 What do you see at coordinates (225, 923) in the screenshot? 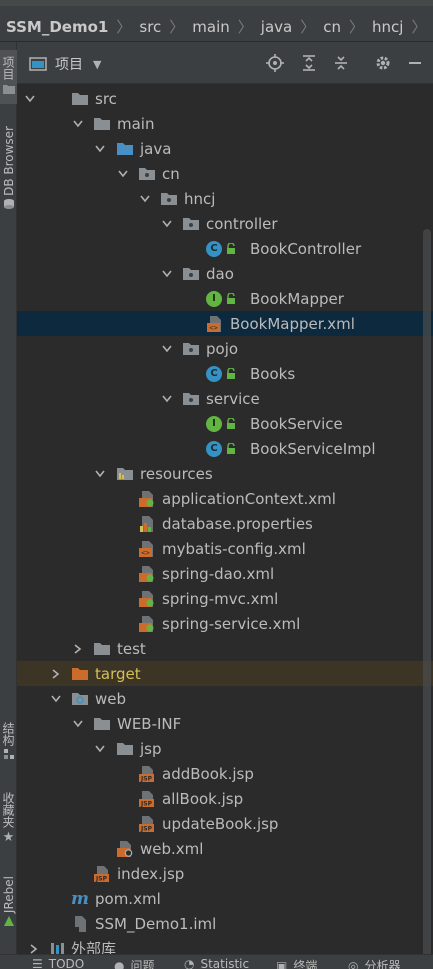
I see `tree-row-iml: SSM_Demo1.iml` at bounding box center [225, 923].